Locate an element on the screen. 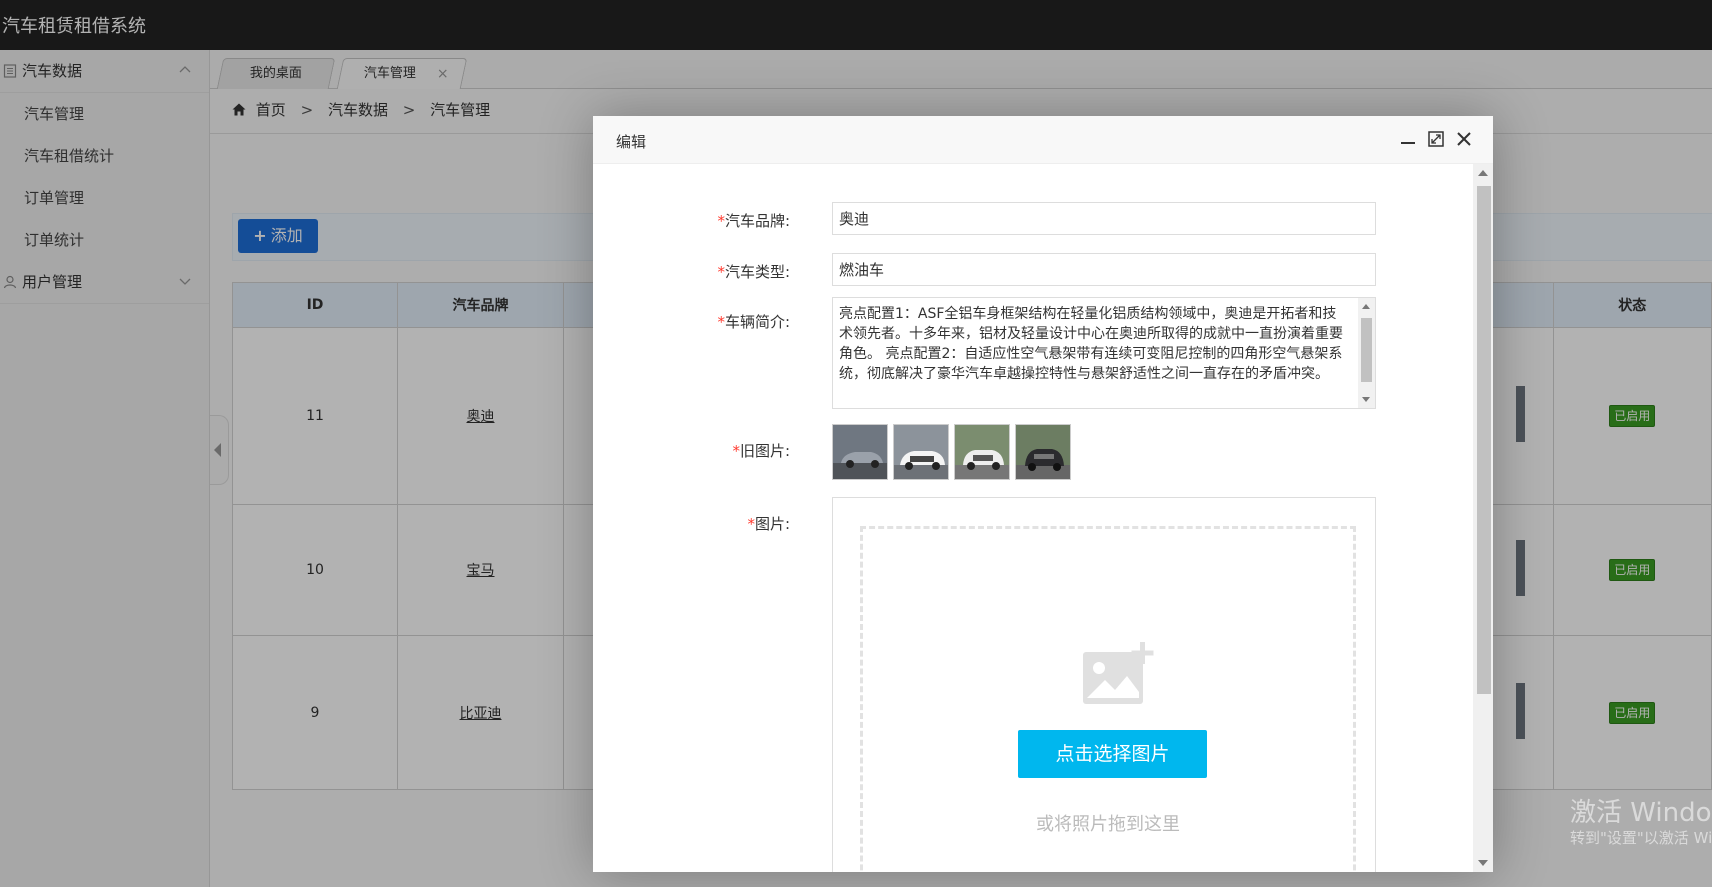 This screenshot has width=1712, height=887. brand-field is located at coordinates (1104, 218).